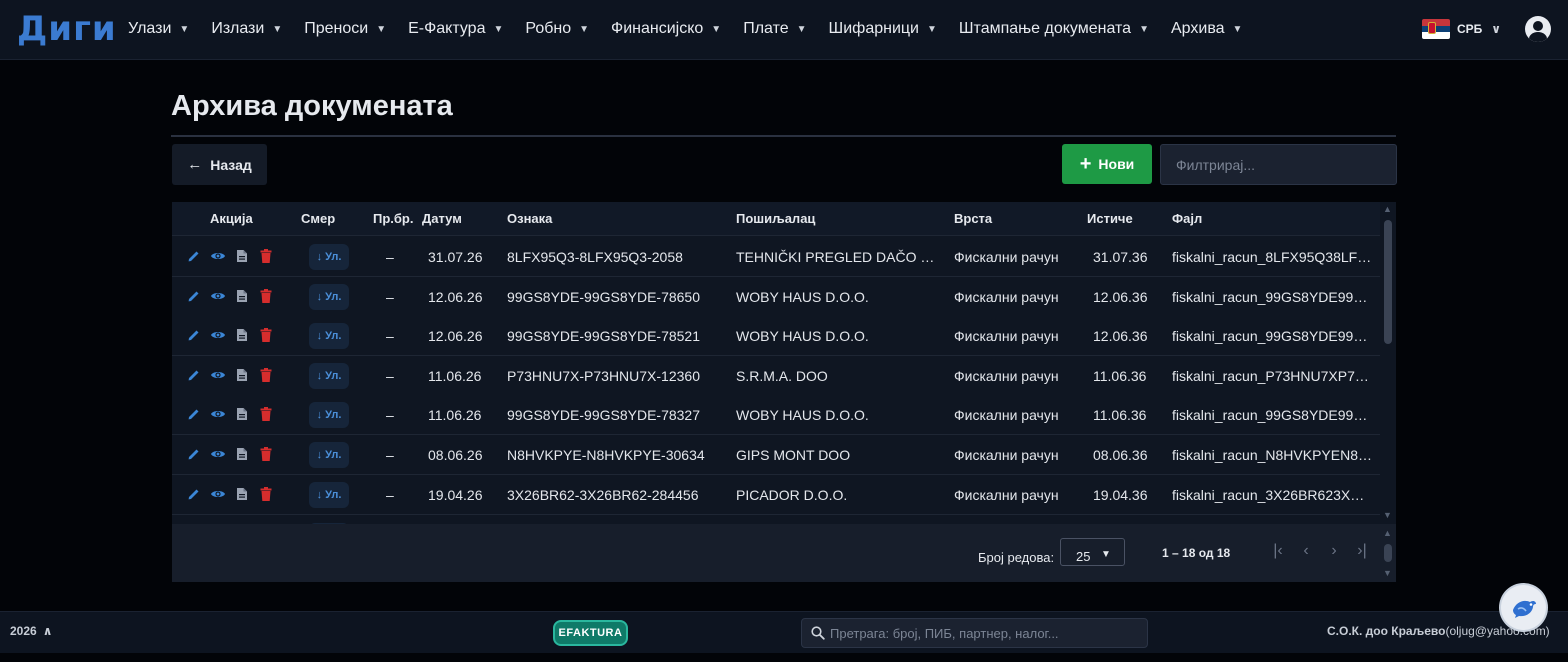 Image resolution: width=1568 pixels, height=662 pixels. Describe the element at coordinates (1006, 296) in the screenshot. I see `cell-type: Фискални рачун` at that location.